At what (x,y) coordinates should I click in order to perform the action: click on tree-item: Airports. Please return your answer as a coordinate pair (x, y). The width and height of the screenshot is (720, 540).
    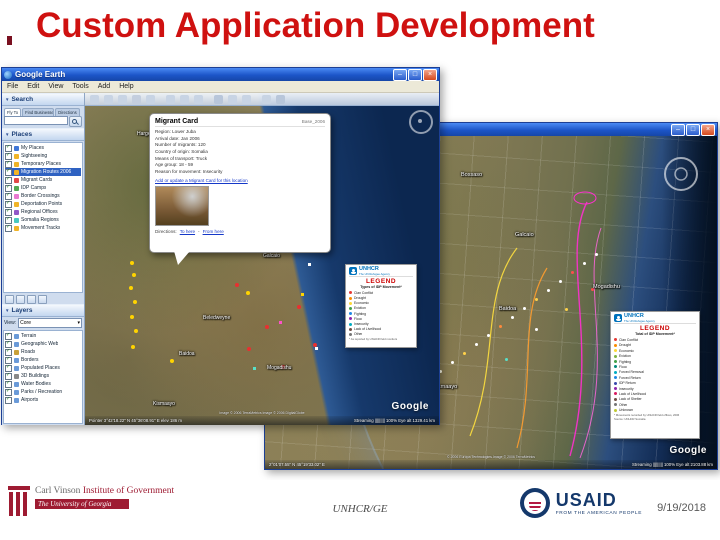
    Looking at the image, I should click on (43, 400).